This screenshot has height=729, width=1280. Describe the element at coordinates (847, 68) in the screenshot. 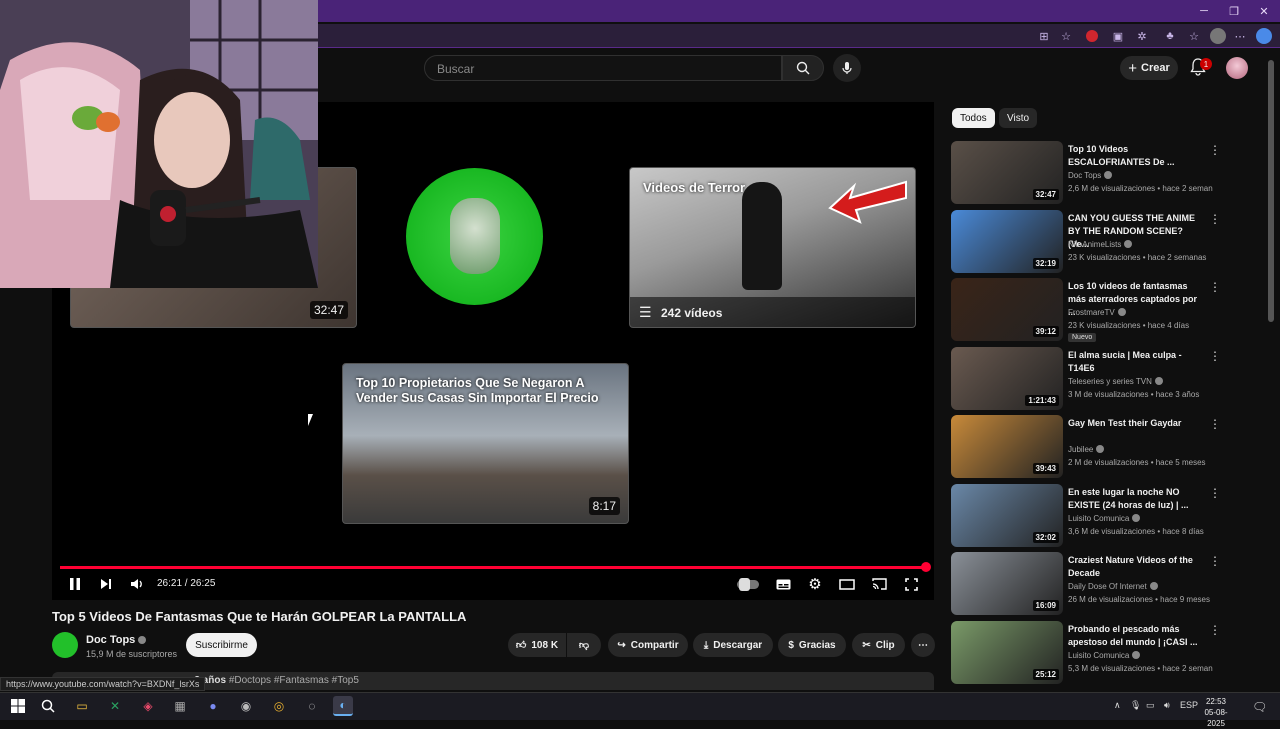

I see `voice-search-button` at that location.